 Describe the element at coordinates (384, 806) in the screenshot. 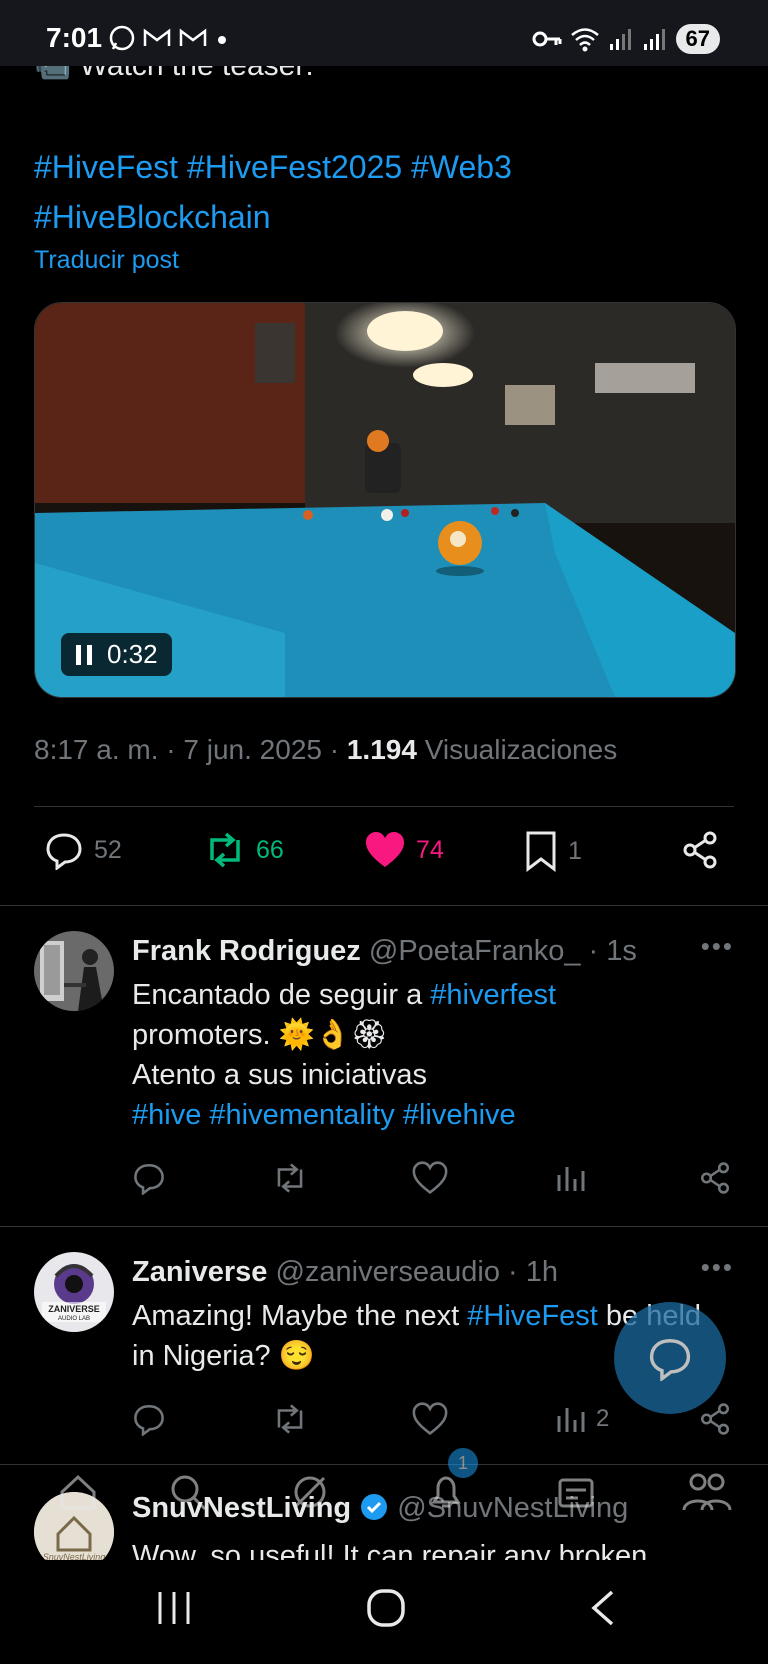

I see `divider` at that location.